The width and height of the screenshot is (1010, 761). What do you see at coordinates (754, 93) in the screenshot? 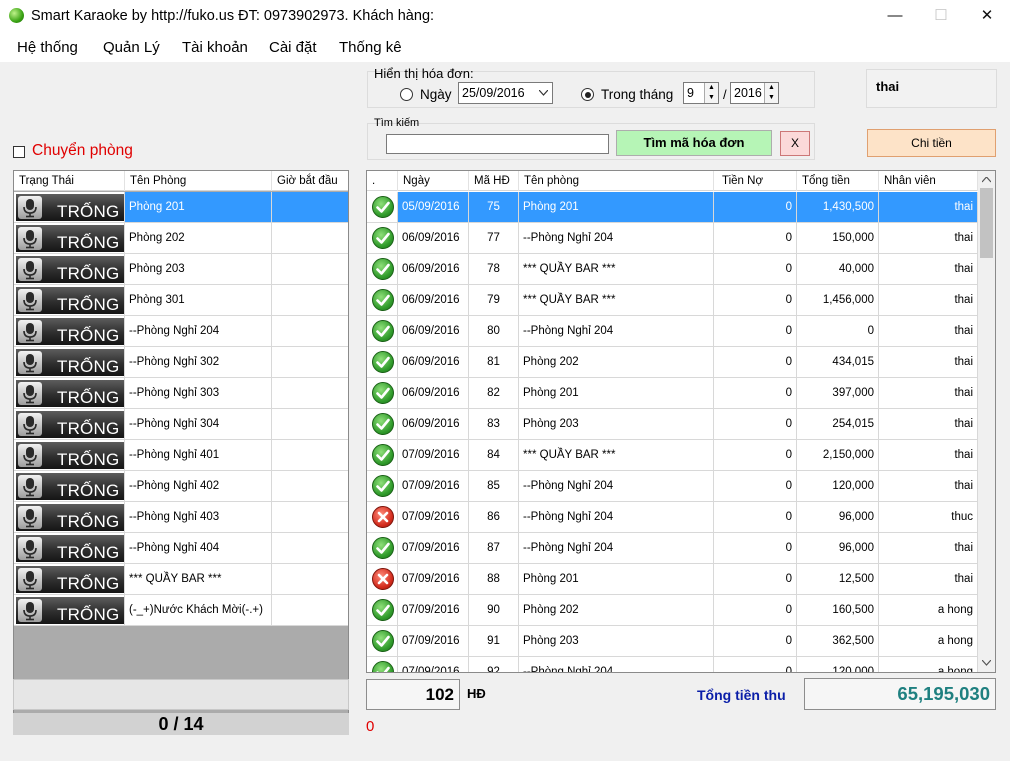
I see `year-stepper: 2016 ▲ ▼` at bounding box center [754, 93].